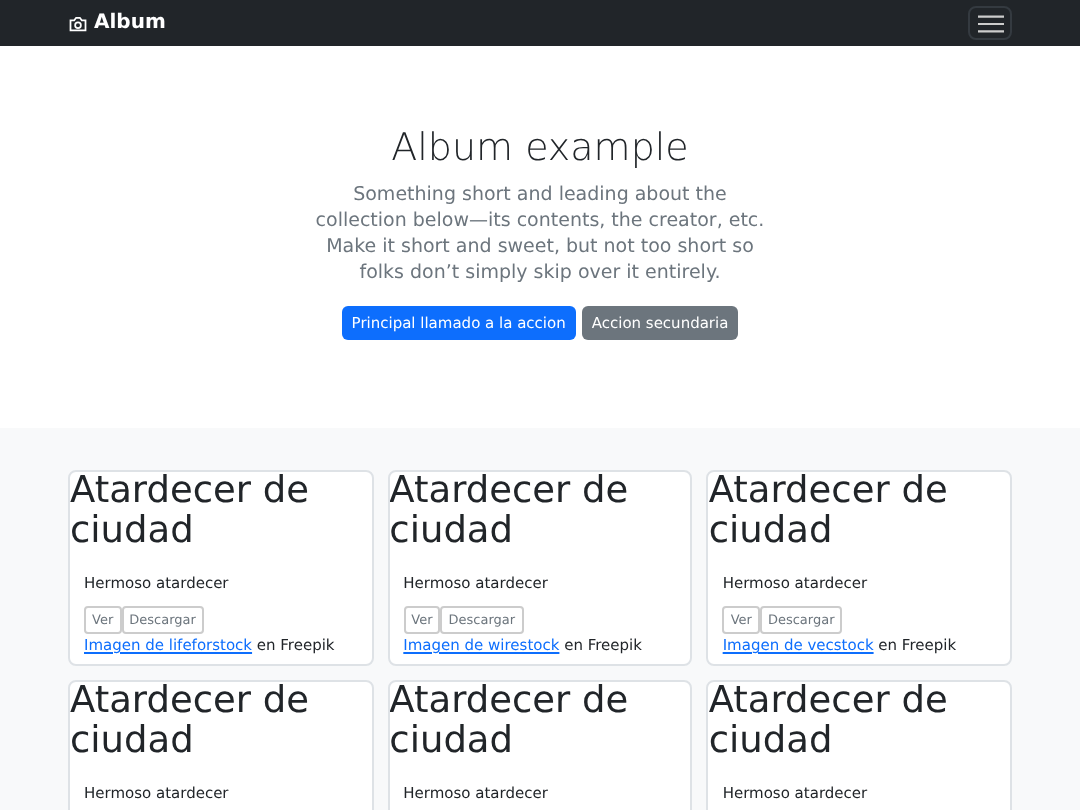 Image resolution: width=1080 pixels, height=810 pixels. Describe the element at coordinates (78, 23) in the screenshot. I see `camera-icon` at that location.